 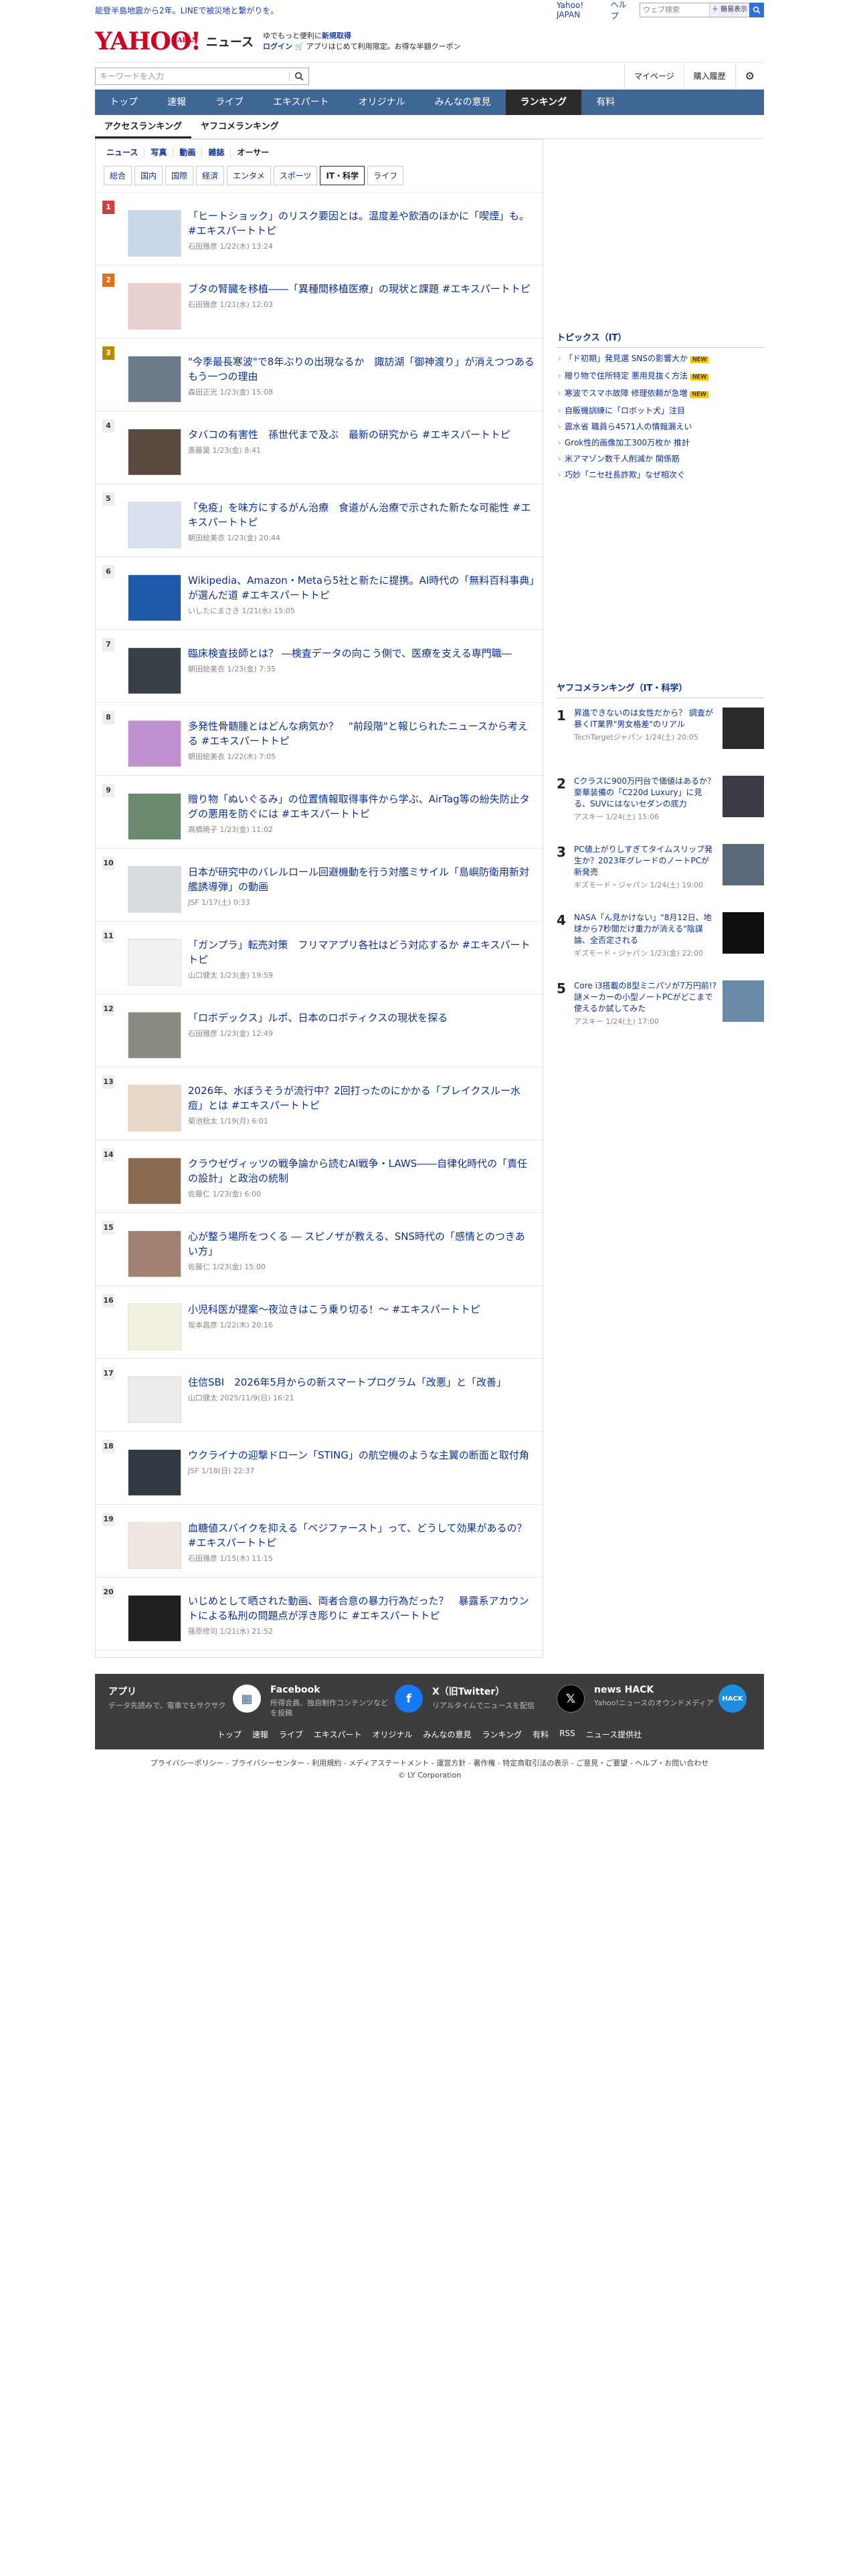 What do you see at coordinates (448, 1735) in the screenshot?
I see `footer-link: みんなの意見` at bounding box center [448, 1735].